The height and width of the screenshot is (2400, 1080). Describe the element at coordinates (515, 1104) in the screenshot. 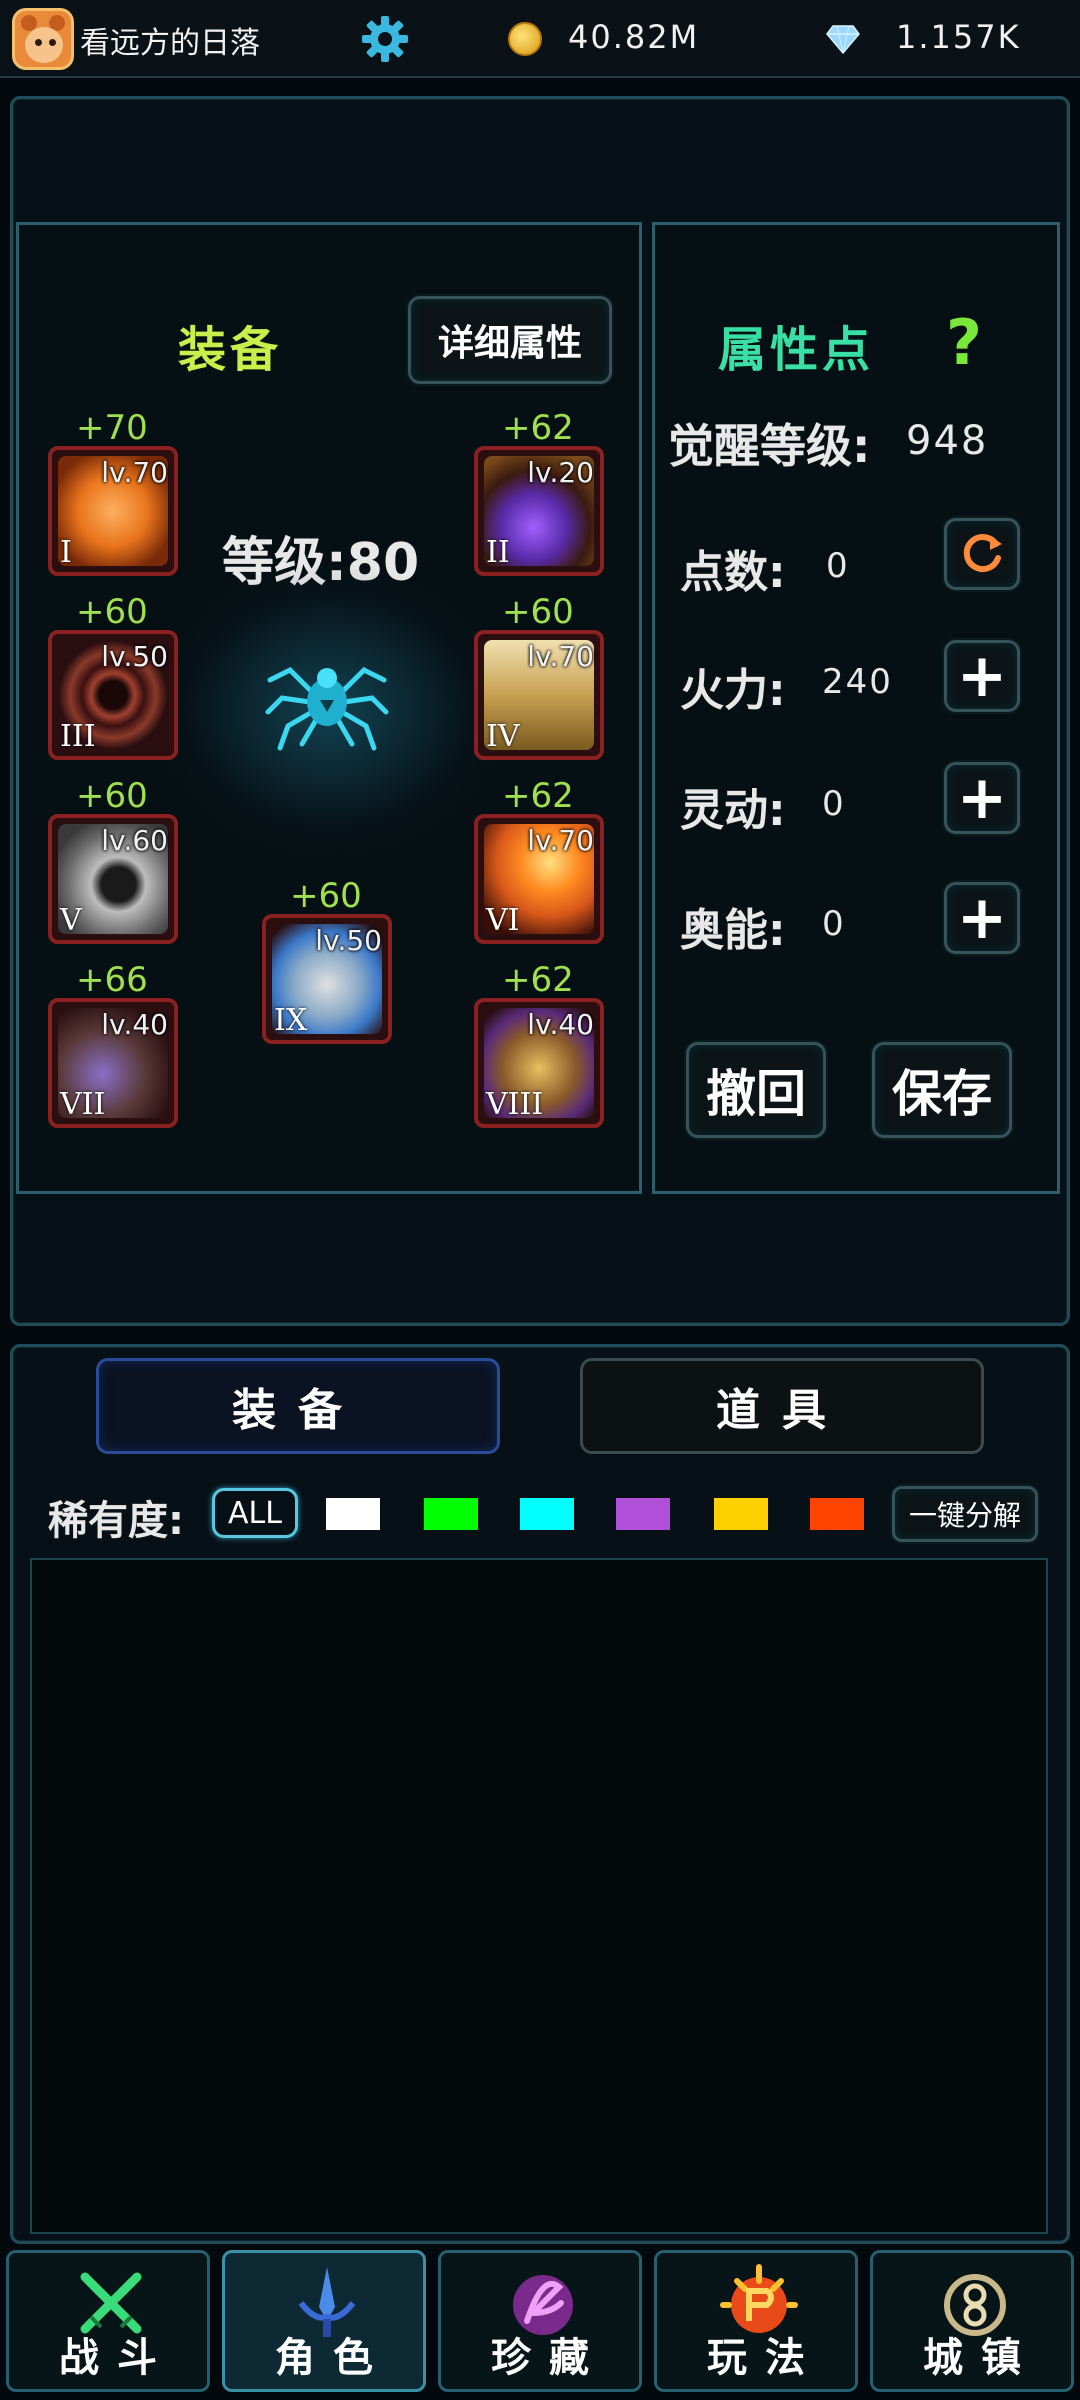

I see `slot-number: VIII` at that location.